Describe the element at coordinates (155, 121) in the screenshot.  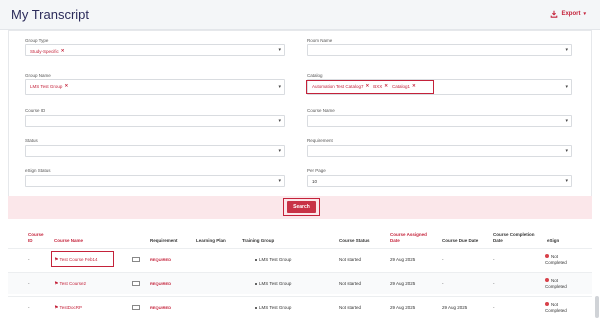
I see `course-id-input: ▾` at that location.